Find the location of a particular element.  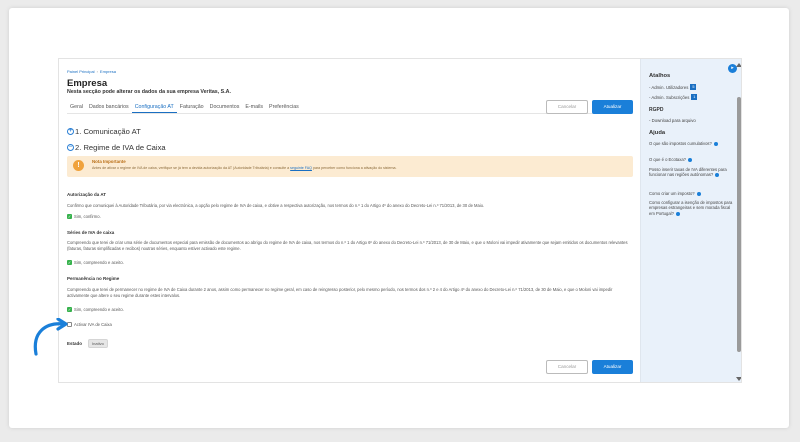

breadcrumb-home: Painel Principal is located at coordinates (81, 71).